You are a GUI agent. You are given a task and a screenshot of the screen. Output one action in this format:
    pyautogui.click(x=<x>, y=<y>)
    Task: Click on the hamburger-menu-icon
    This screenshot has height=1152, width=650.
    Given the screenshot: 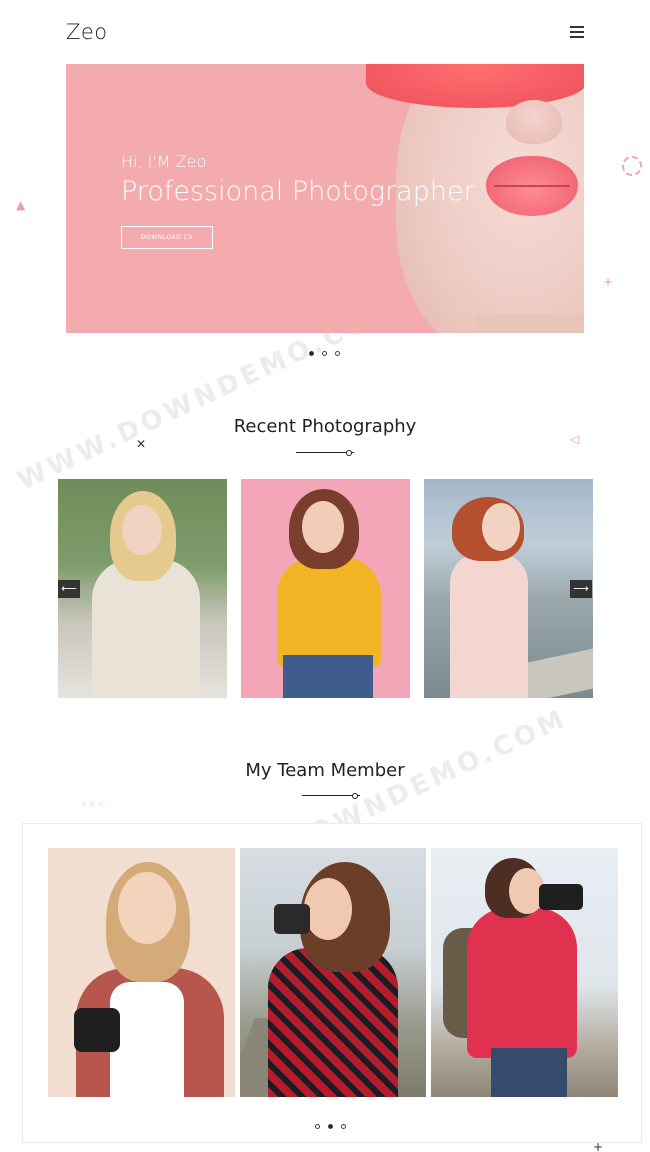 What is the action you would take?
    pyautogui.click(x=577, y=32)
    